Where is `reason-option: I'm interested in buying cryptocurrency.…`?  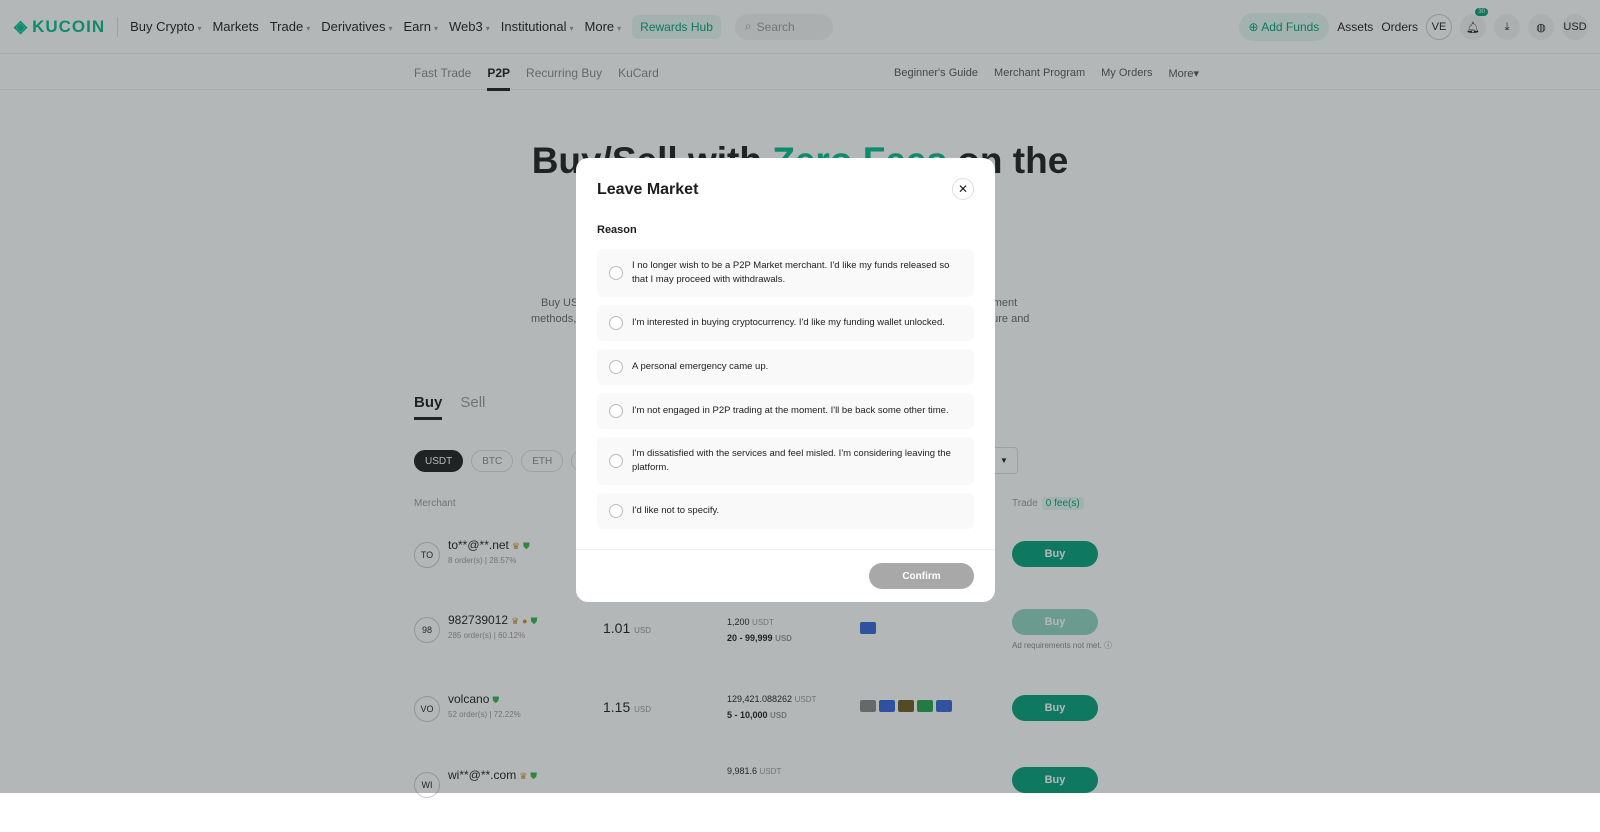
reason-option: I'm interested in buying cryptocurrency.… is located at coordinates (785, 323).